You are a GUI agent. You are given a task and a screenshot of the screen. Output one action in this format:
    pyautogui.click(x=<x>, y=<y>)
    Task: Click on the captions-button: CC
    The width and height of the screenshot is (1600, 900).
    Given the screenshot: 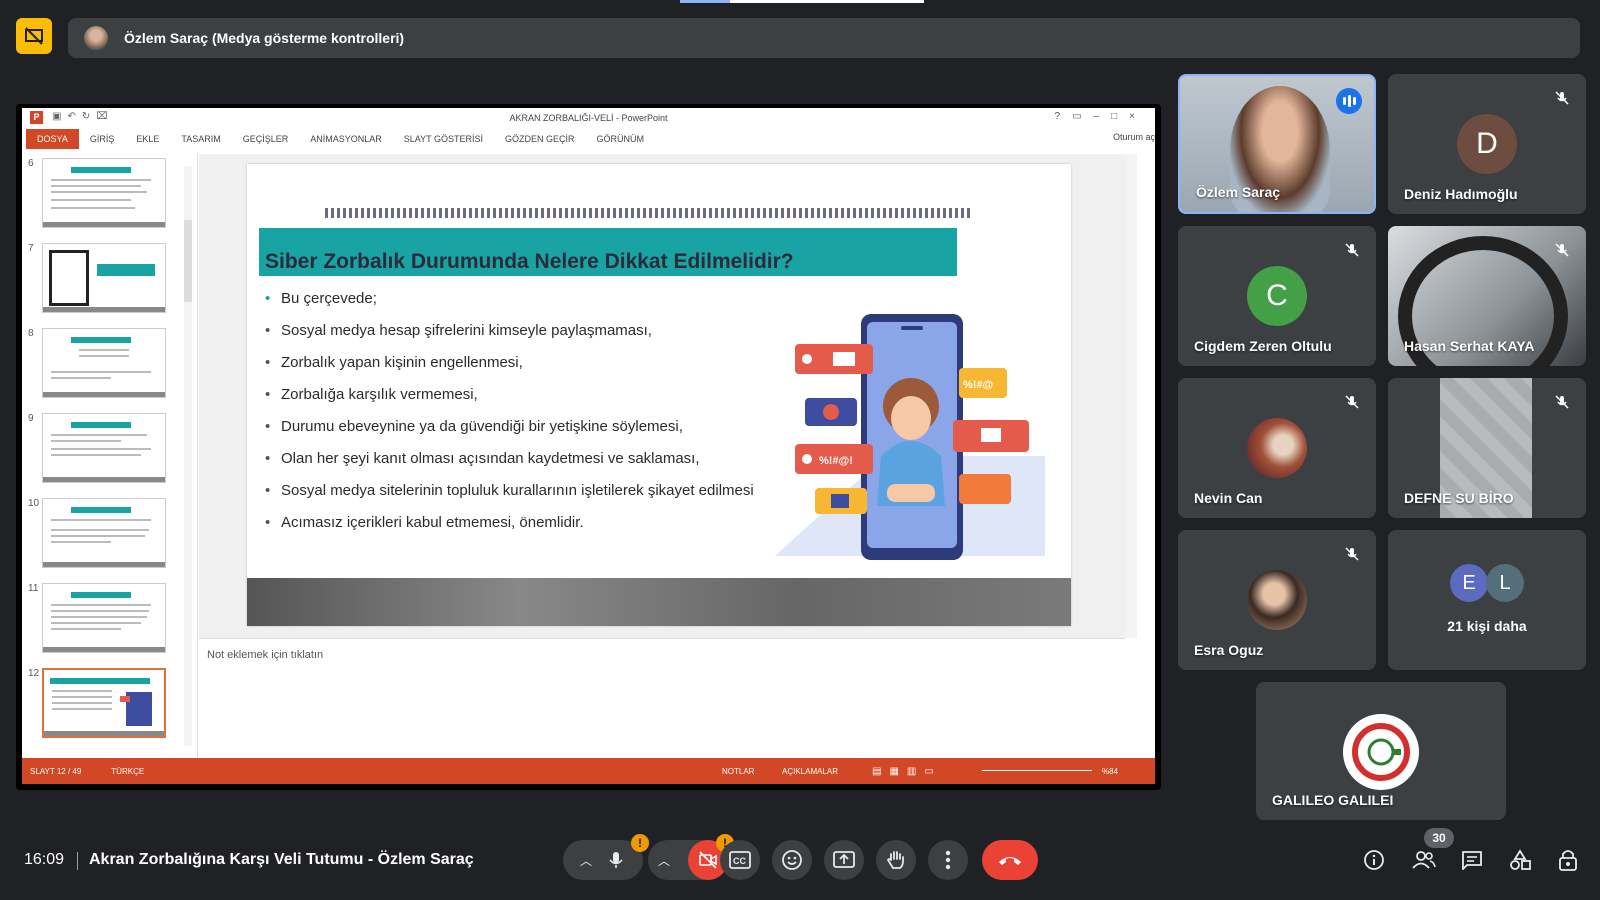 What is the action you would take?
    pyautogui.click(x=740, y=860)
    